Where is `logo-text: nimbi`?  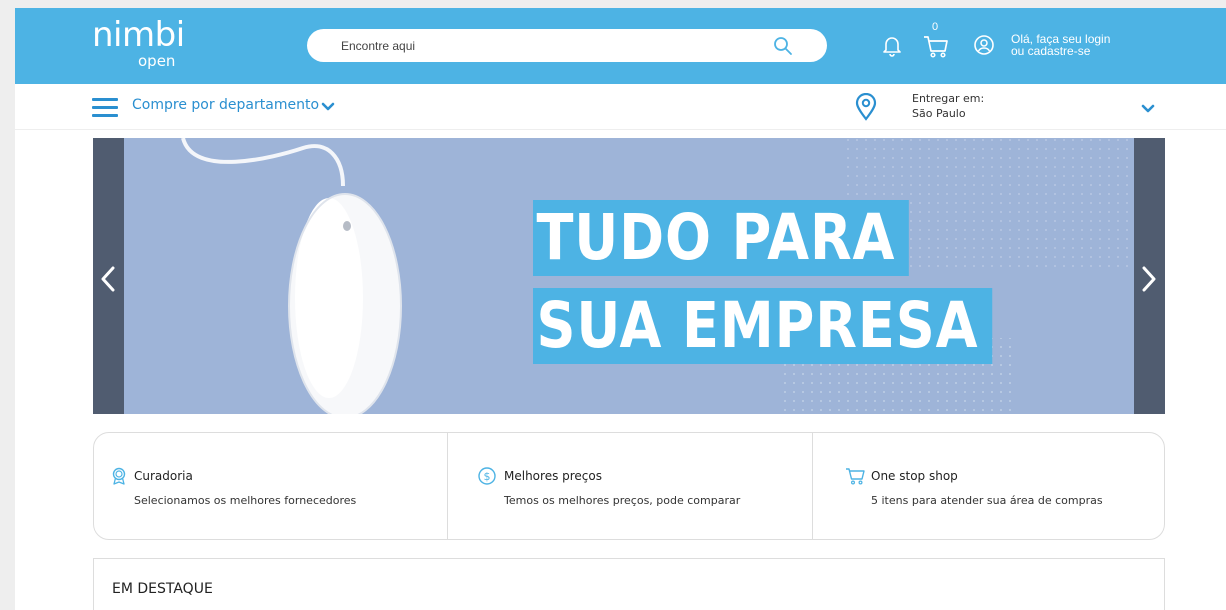 logo-text: nimbi is located at coordinates (138, 35).